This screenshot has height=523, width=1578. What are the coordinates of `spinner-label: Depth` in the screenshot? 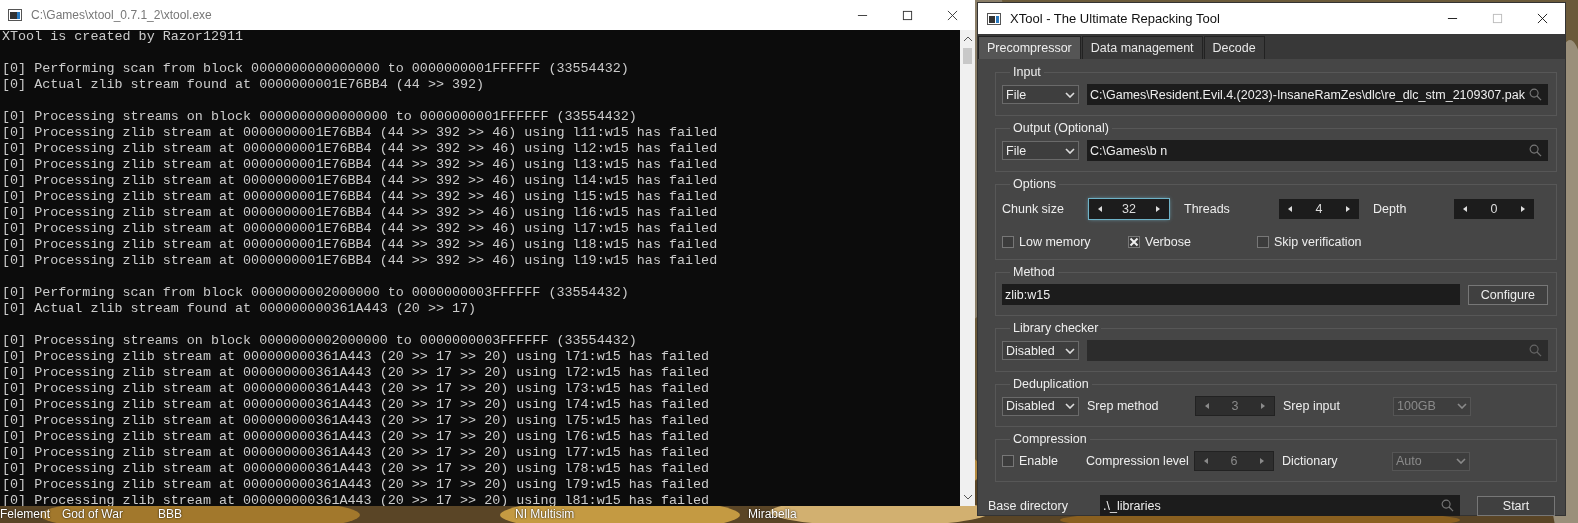 It's located at (1390, 209).